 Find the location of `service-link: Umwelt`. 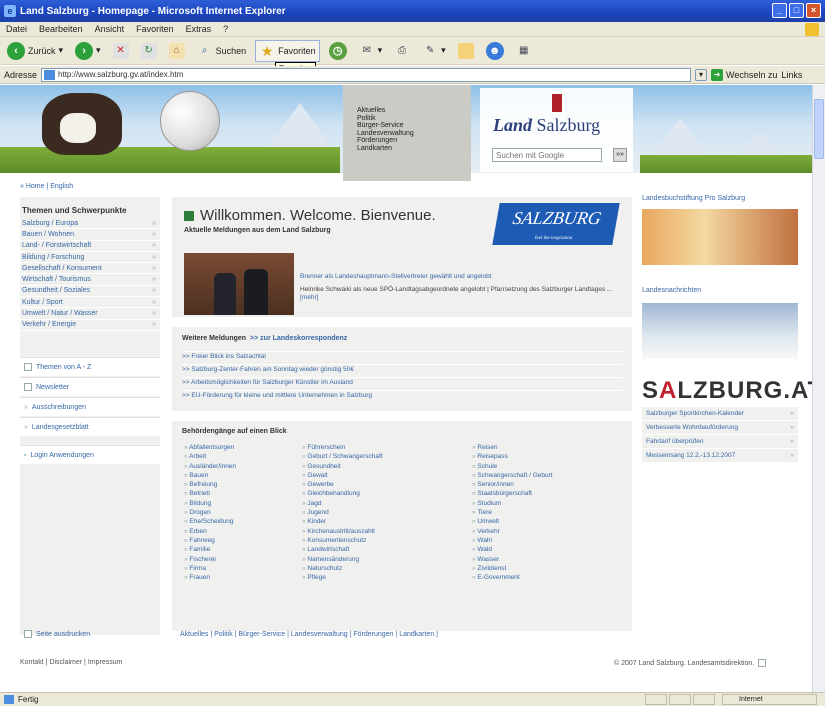

service-link: Umwelt is located at coordinates (512, 521).